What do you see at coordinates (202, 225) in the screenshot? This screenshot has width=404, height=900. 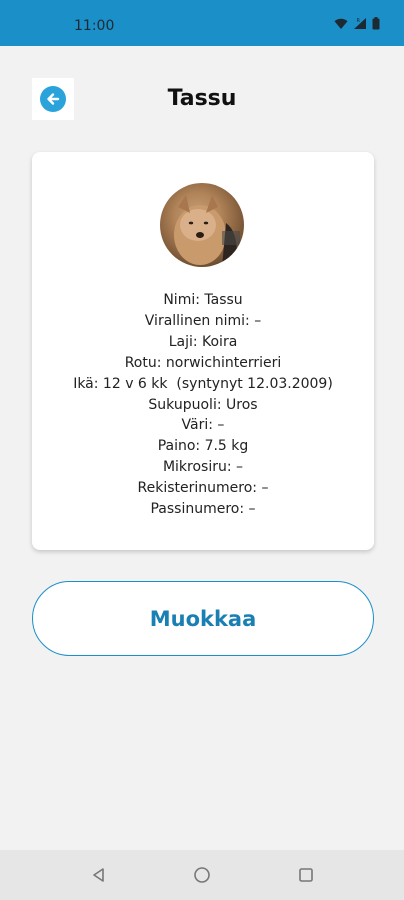 I see `pet-avatar` at bounding box center [202, 225].